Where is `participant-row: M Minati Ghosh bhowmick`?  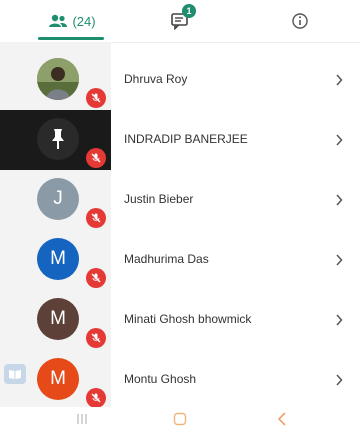 participant-row: M Minati Ghosh bhowmick is located at coordinates (180, 320).